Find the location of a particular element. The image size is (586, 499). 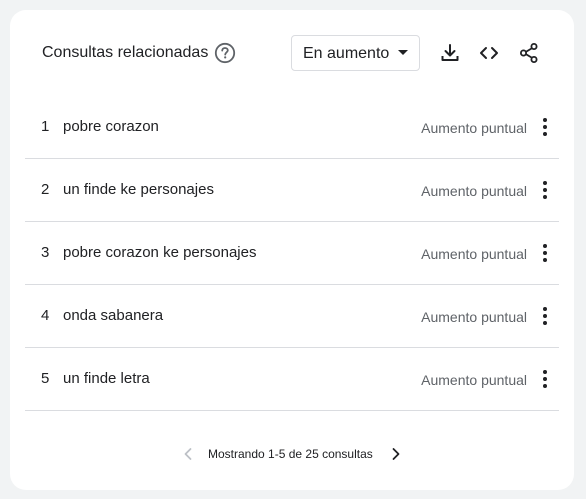

chevron-left-icon is located at coordinates (188, 454).